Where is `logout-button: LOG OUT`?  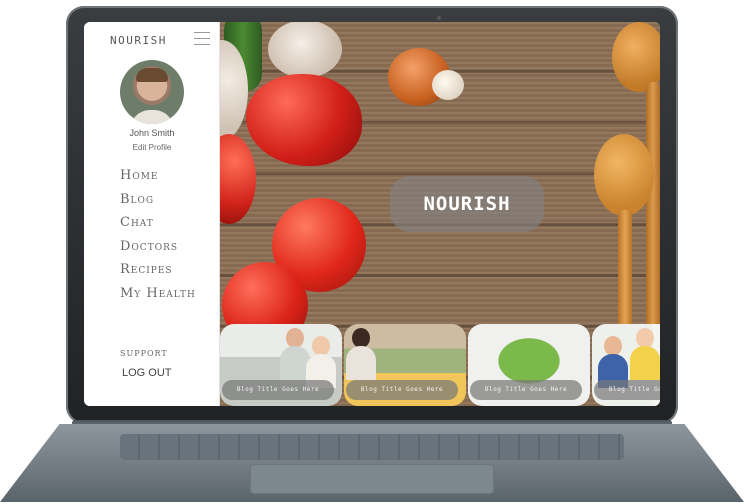 logout-button: LOG OUT is located at coordinates (147, 373).